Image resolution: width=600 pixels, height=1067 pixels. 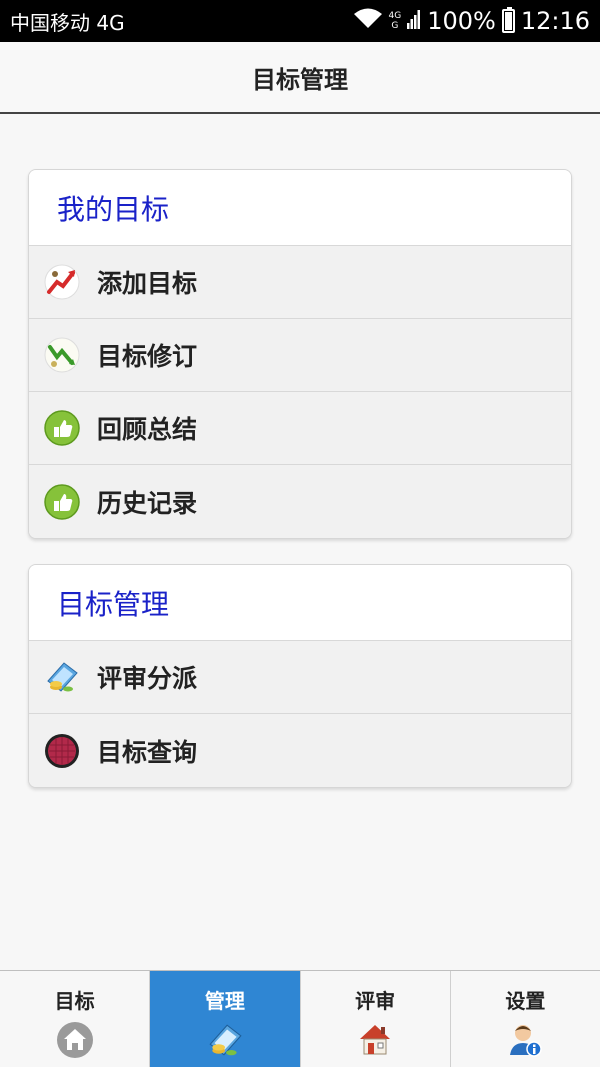 I want to click on section-title: 我的目标, so click(x=300, y=208).